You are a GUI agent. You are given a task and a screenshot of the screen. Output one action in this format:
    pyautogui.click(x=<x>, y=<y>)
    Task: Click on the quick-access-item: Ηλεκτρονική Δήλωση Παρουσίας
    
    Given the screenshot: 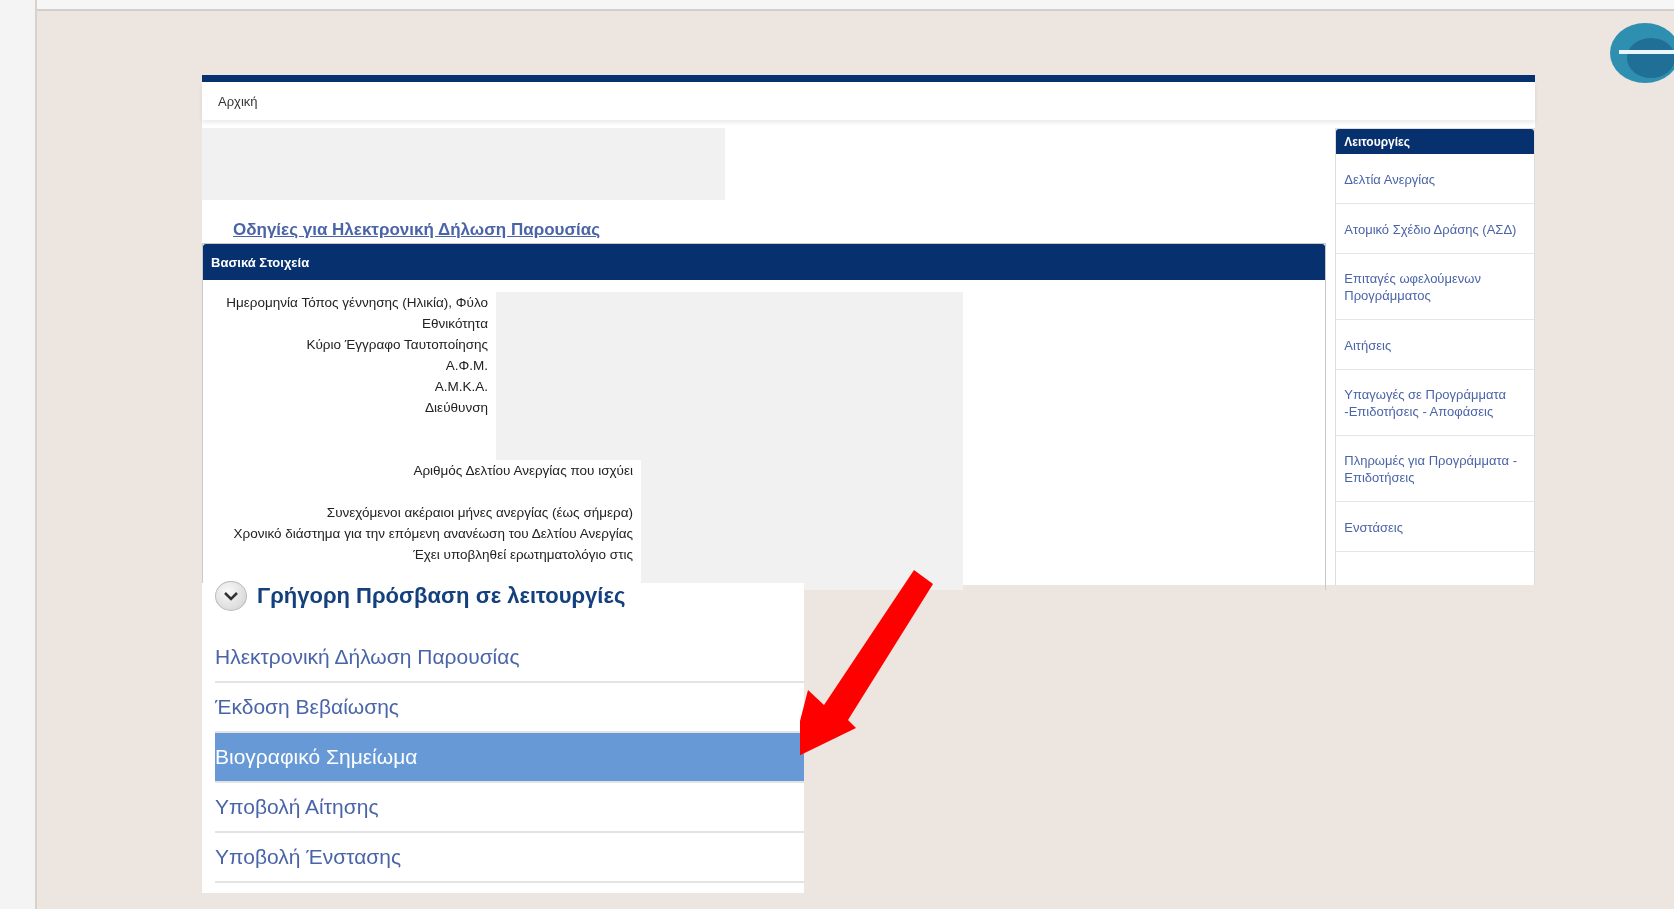 What is the action you would take?
    pyautogui.click(x=509, y=658)
    